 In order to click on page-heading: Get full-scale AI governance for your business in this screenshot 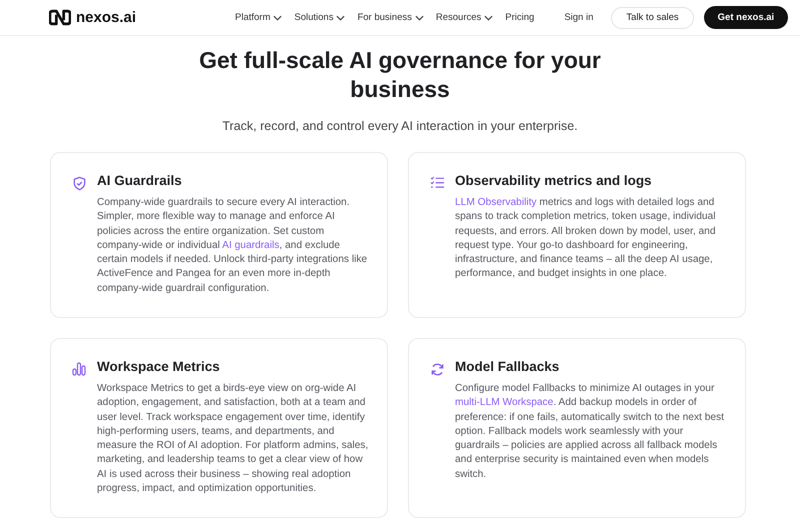, I will do `click(400, 75)`.